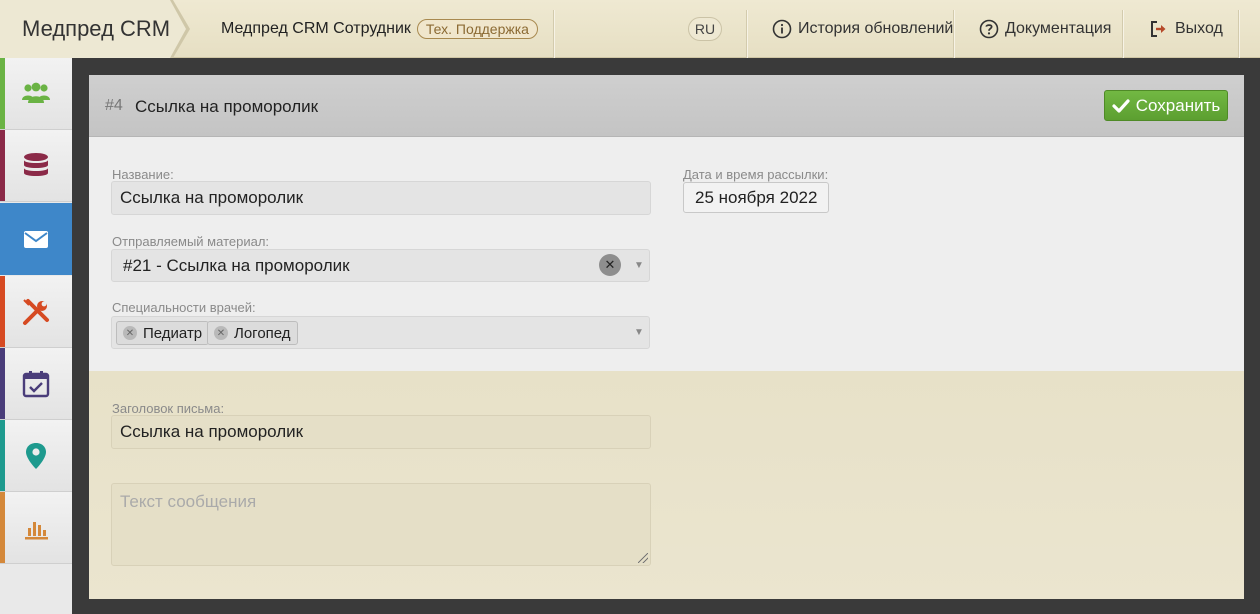 The image size is (1260, 614). What do you see at coordinates (782, 29) in the screenshot?
I see `info-icon` at bounding box center [782, 29].